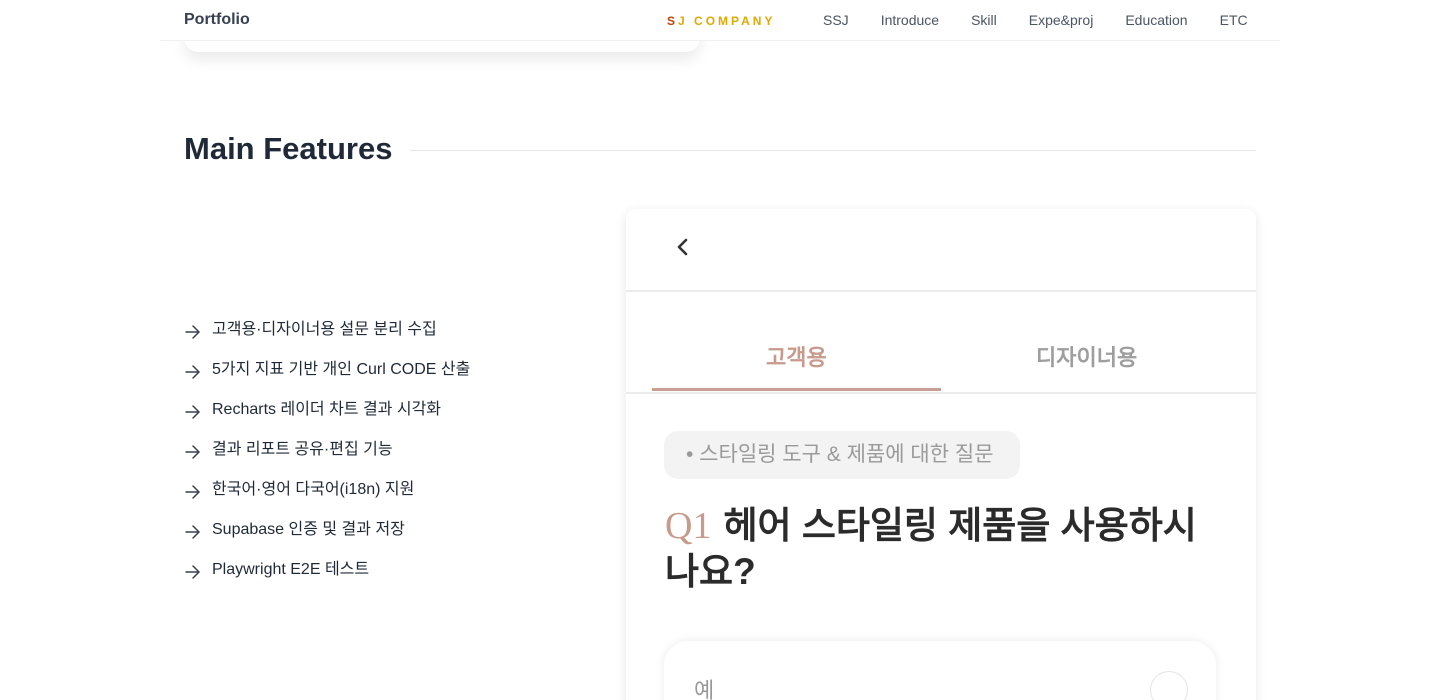  What do you see at coordinates (941, 250) in the screenshot?
I see `mockup-header` at bounding box center [941, 250].